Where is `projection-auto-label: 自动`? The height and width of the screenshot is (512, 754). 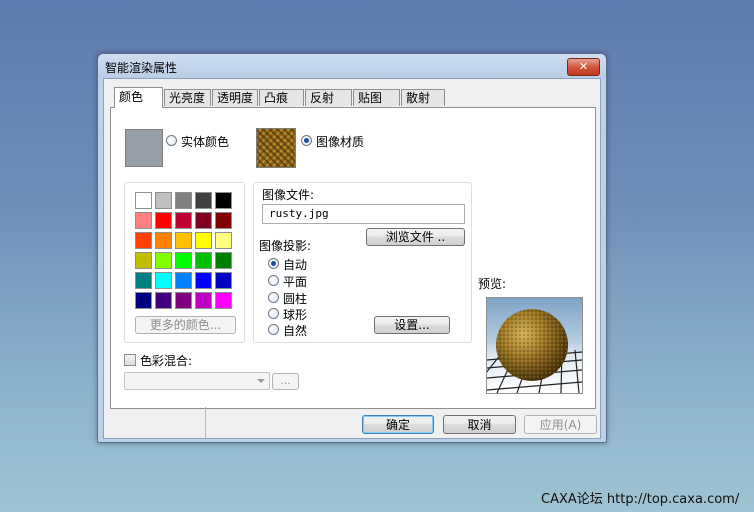
projection-auto-label: 自动 is located at coordinates (295, 265).